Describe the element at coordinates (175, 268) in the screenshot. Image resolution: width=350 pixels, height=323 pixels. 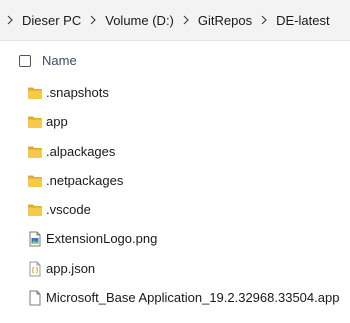
I see `list-item: app.json` at that location.